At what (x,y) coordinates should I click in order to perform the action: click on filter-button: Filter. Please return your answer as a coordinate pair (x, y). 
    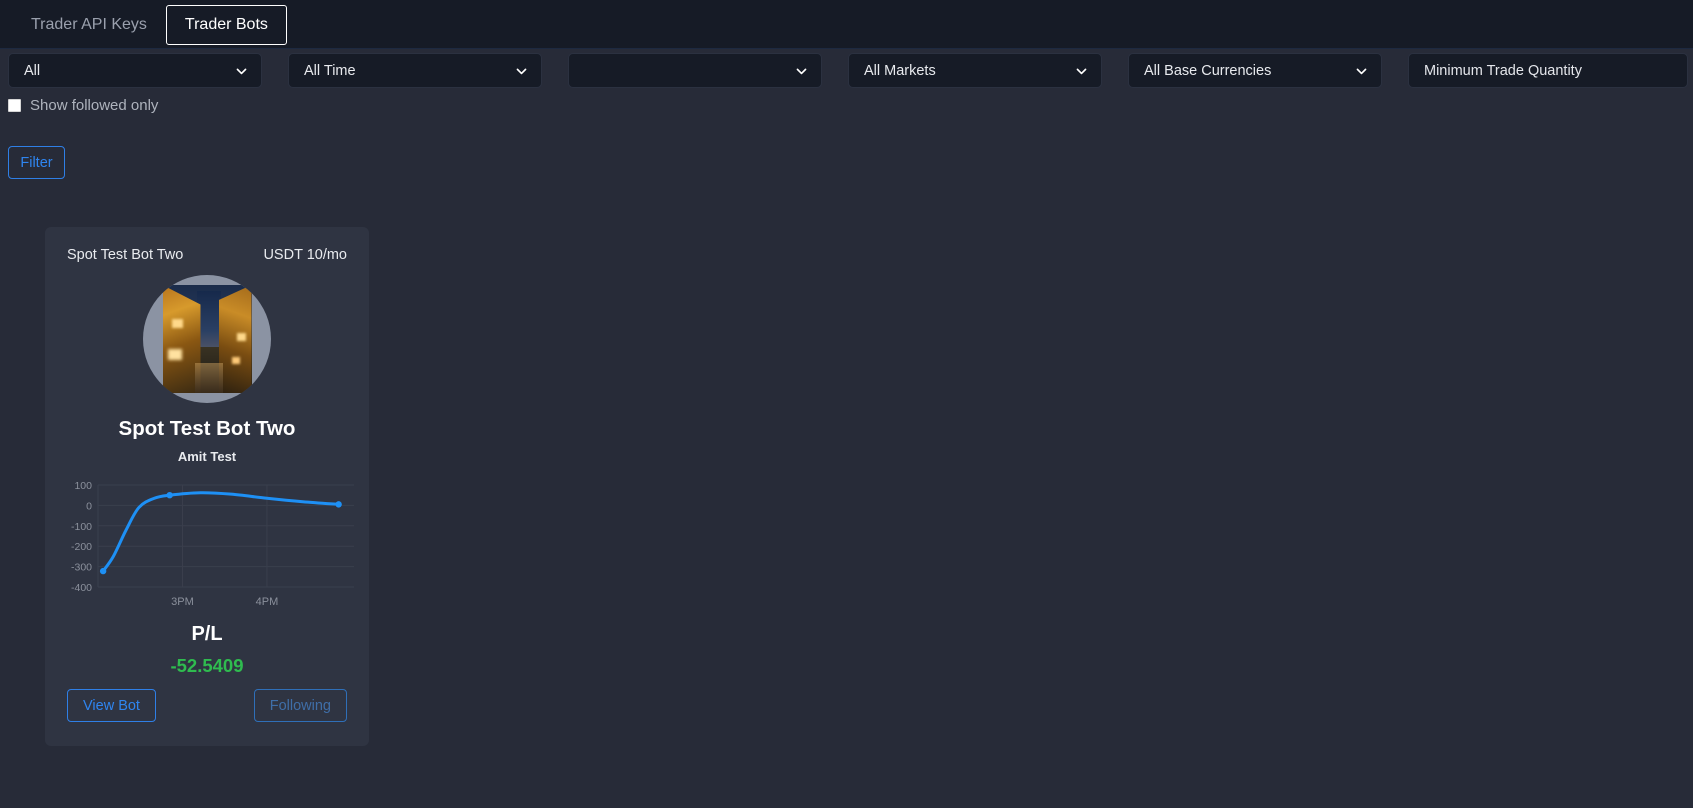
    Looking at the image, I should click on (36, 162).